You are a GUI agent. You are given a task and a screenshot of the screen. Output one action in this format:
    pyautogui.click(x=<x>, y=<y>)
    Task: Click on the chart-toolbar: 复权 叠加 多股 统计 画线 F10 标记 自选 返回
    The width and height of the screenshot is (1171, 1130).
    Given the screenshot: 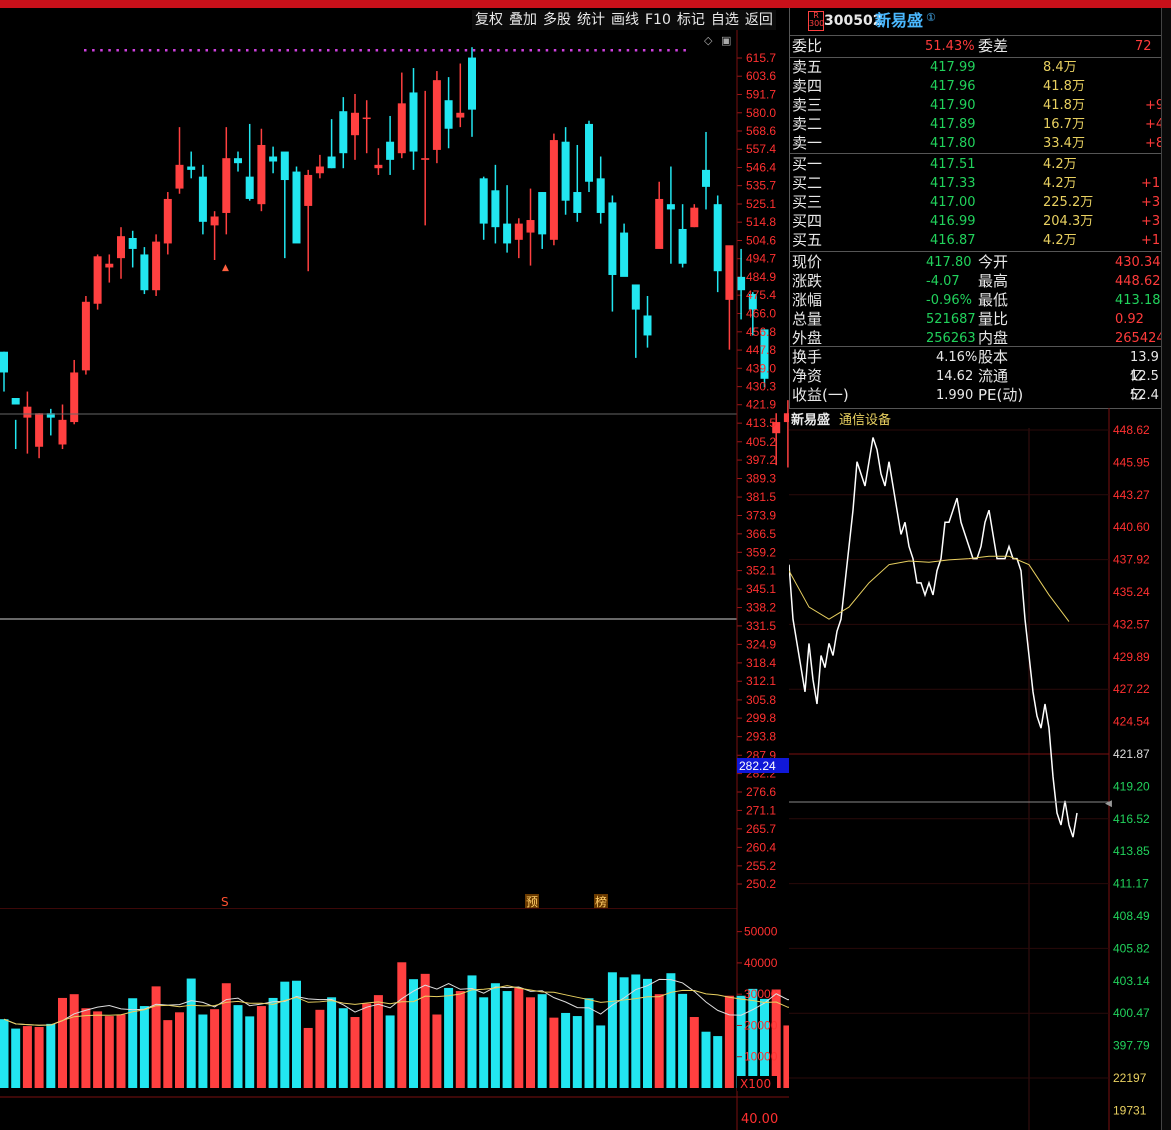 What is the action you would take?
    pyautogui.click(x=624, y=20)
    